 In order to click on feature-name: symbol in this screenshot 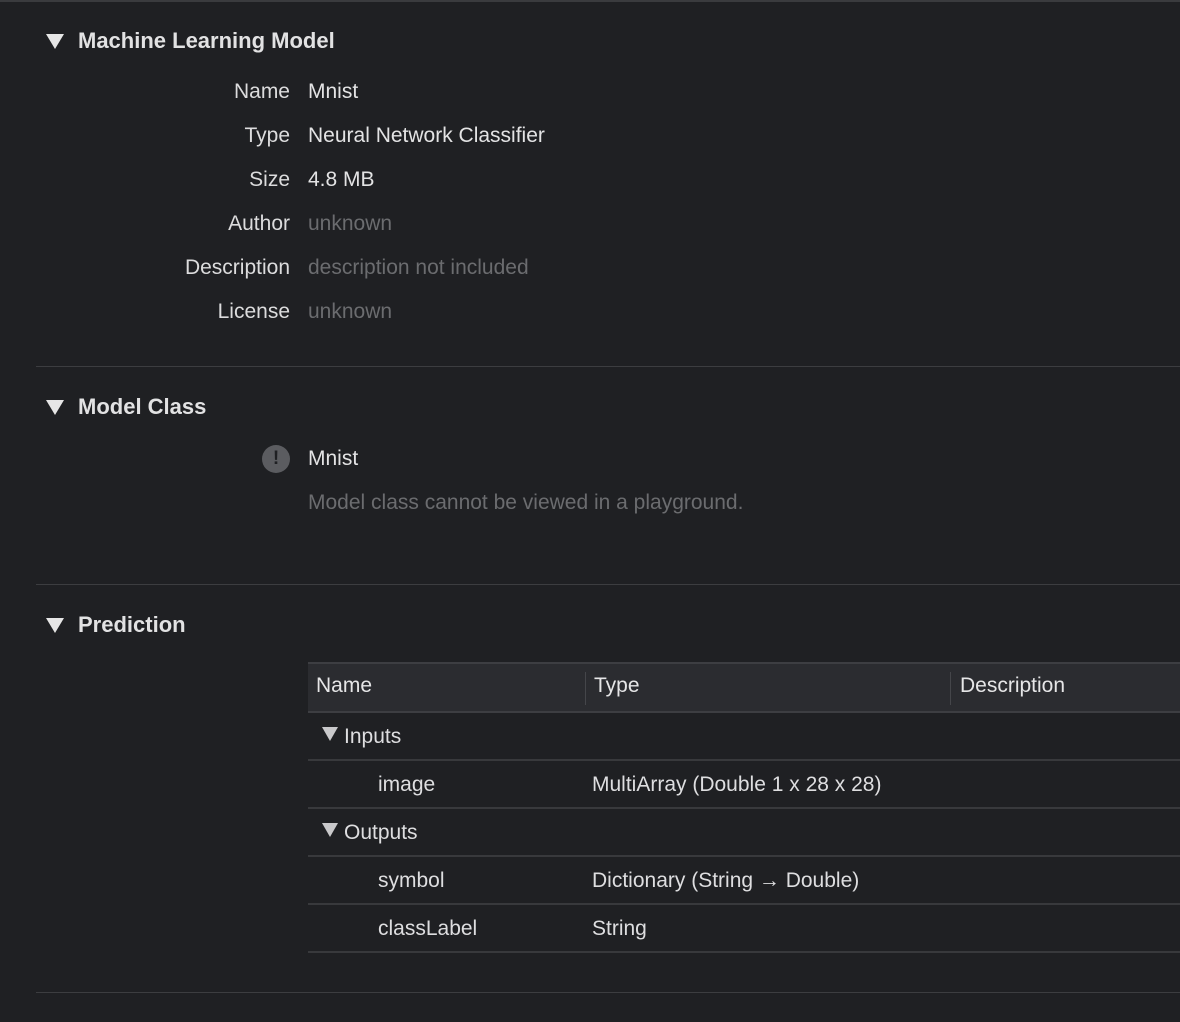, I will do `click(411, 880)`.